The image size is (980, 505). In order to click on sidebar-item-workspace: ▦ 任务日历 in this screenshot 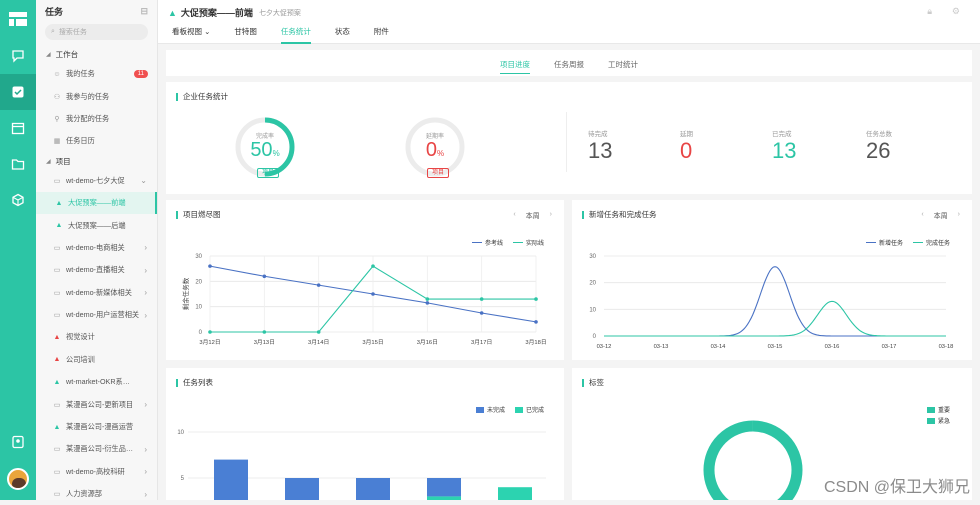, I will do `click(96, 141)`.